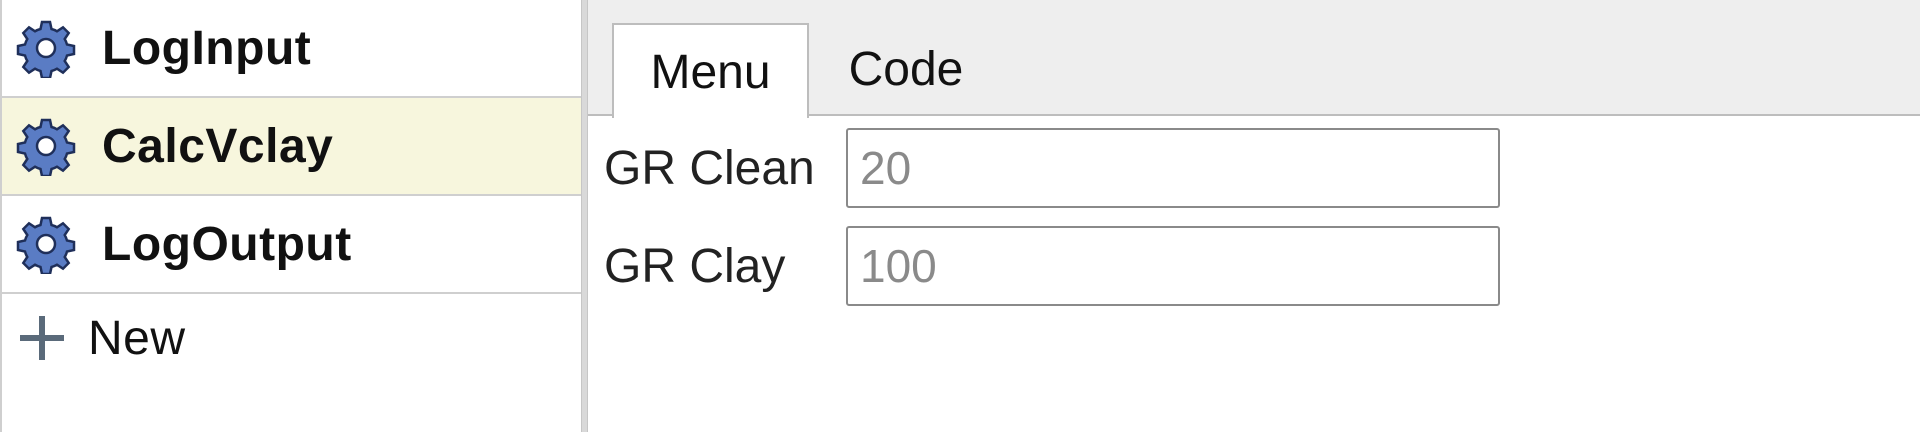  What do you see at coordinates (1173, 168) in the screenshot?
I see `gr-clean-input` at bounding box center [1173, 168].